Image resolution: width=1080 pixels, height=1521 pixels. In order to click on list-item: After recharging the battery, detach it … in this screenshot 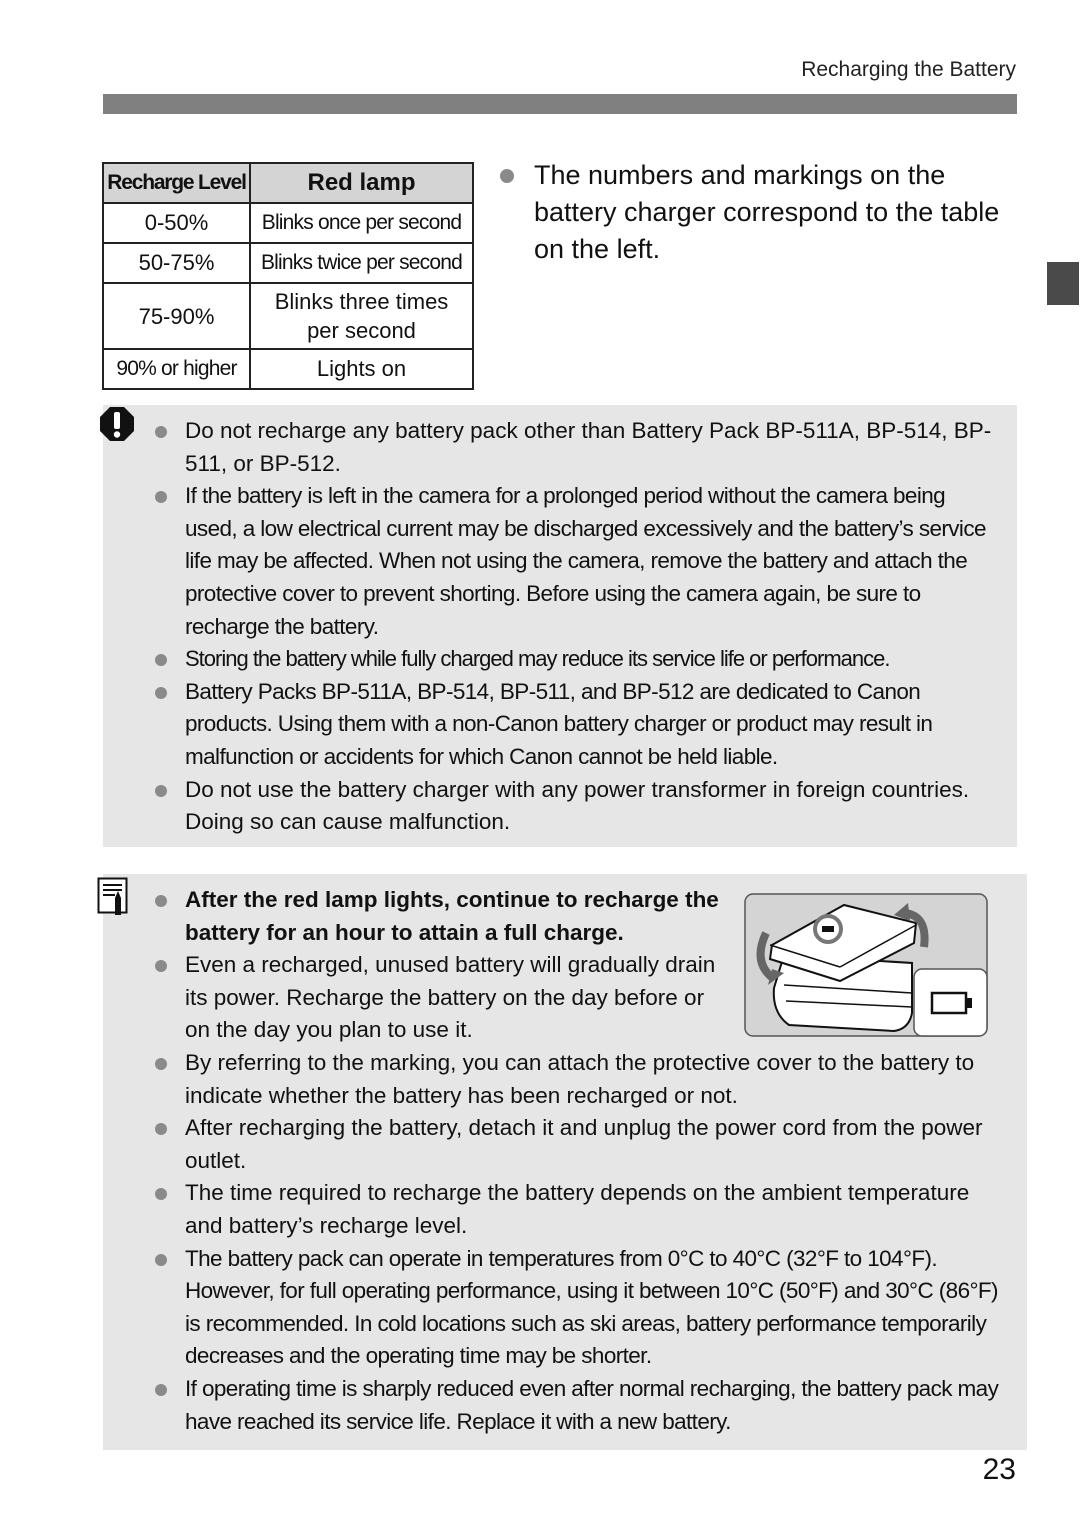, I will do `click(581, 1144)`.